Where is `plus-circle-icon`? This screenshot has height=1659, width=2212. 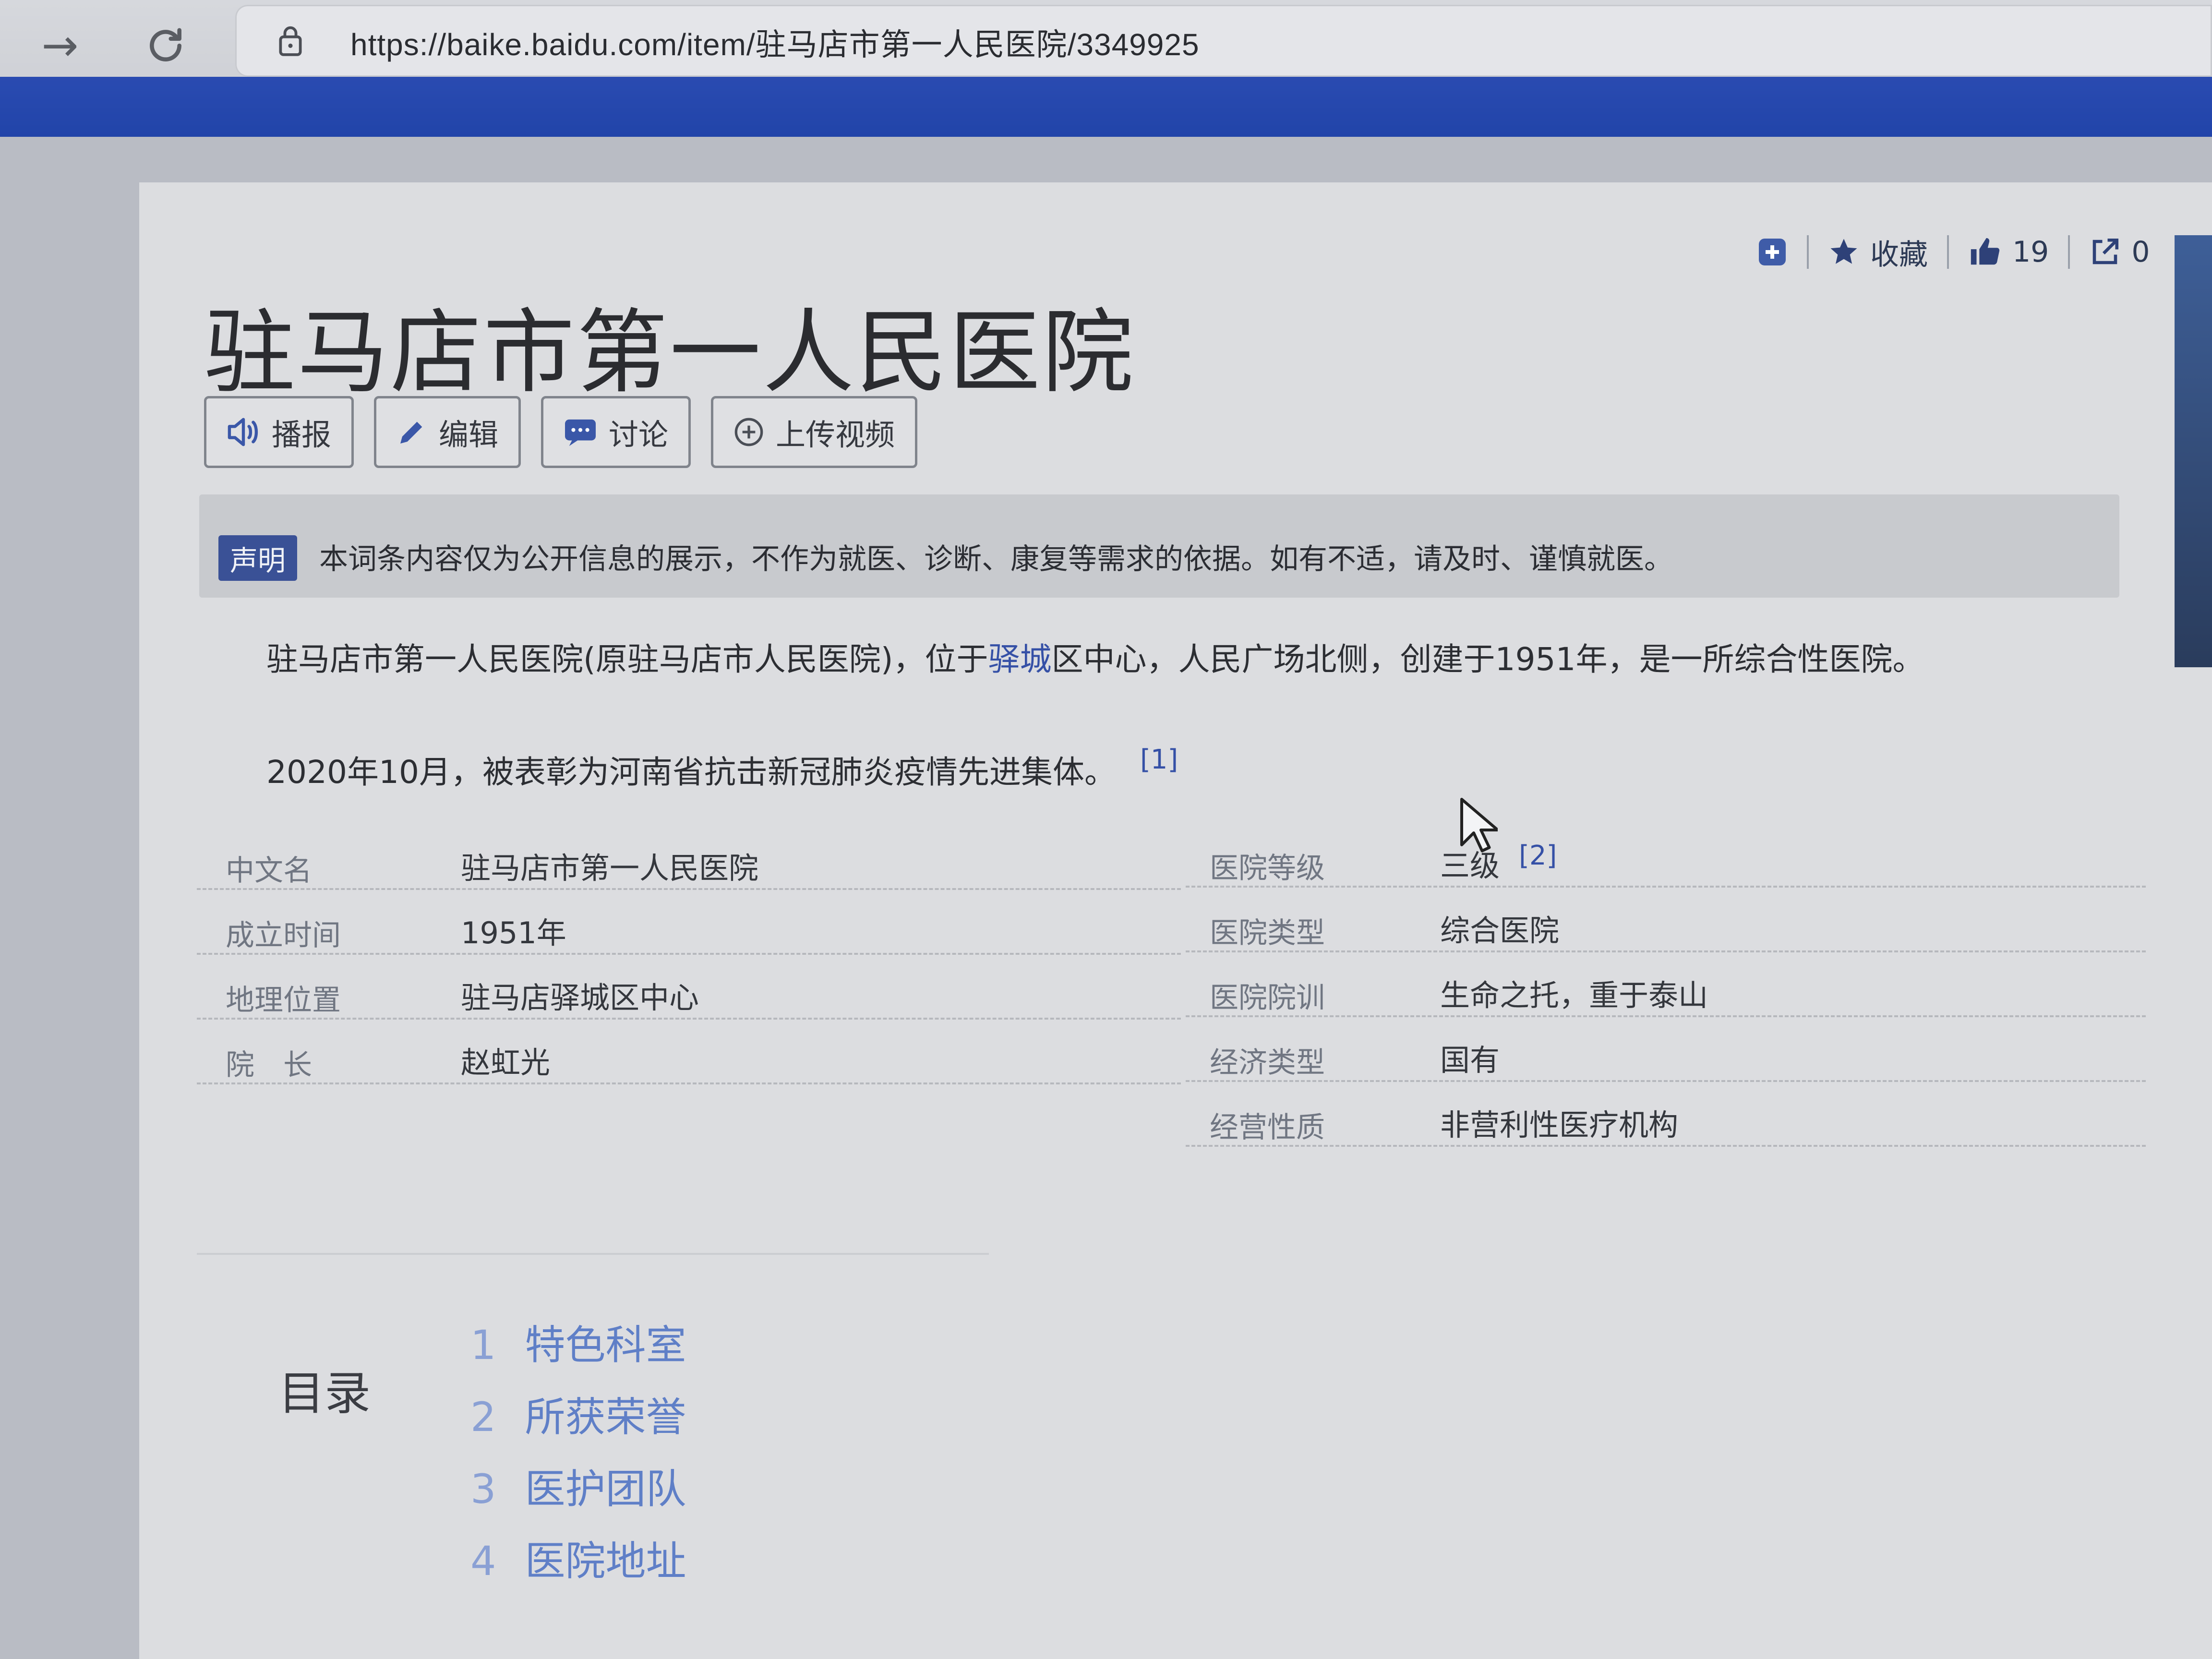 plus-circle-icon is located at coordinates (749, 432).